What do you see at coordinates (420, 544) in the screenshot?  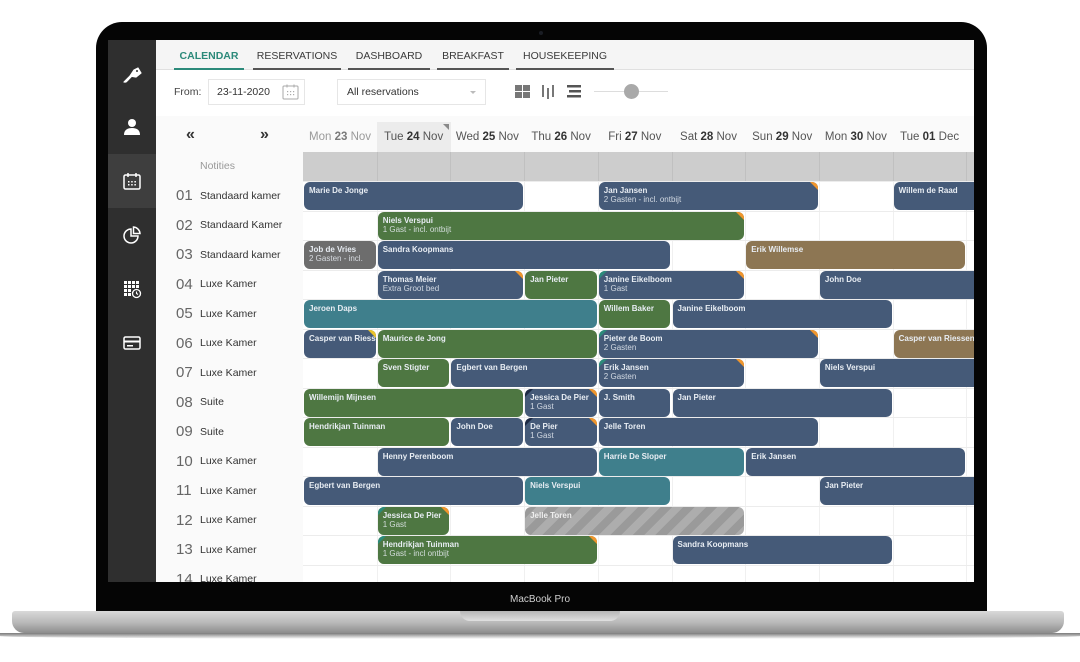 I see `guest-name: Hendrikjan Tuinman` at bounding box center [420, 544].